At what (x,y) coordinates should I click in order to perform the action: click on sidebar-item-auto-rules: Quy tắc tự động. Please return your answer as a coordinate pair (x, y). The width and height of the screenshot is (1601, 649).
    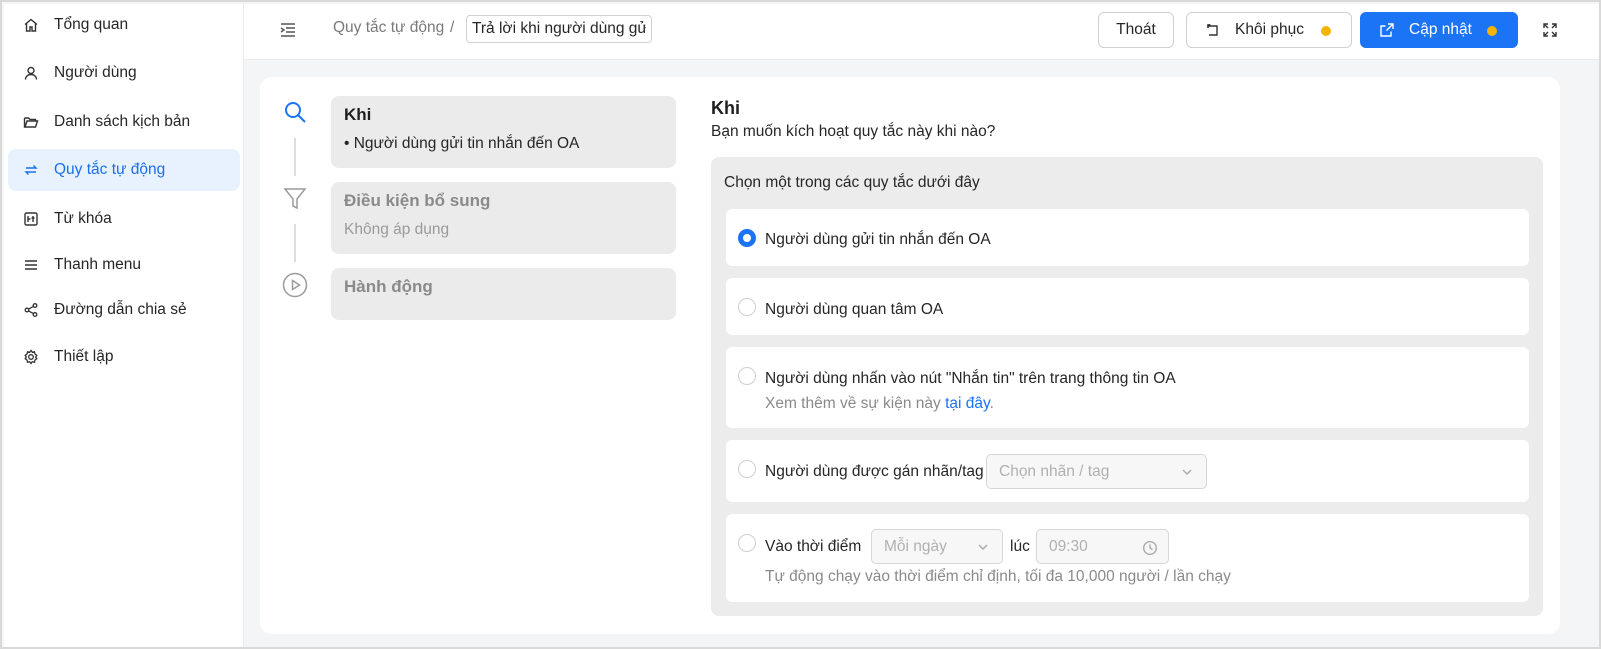
    Looking at the image, I should click on (124, 170).